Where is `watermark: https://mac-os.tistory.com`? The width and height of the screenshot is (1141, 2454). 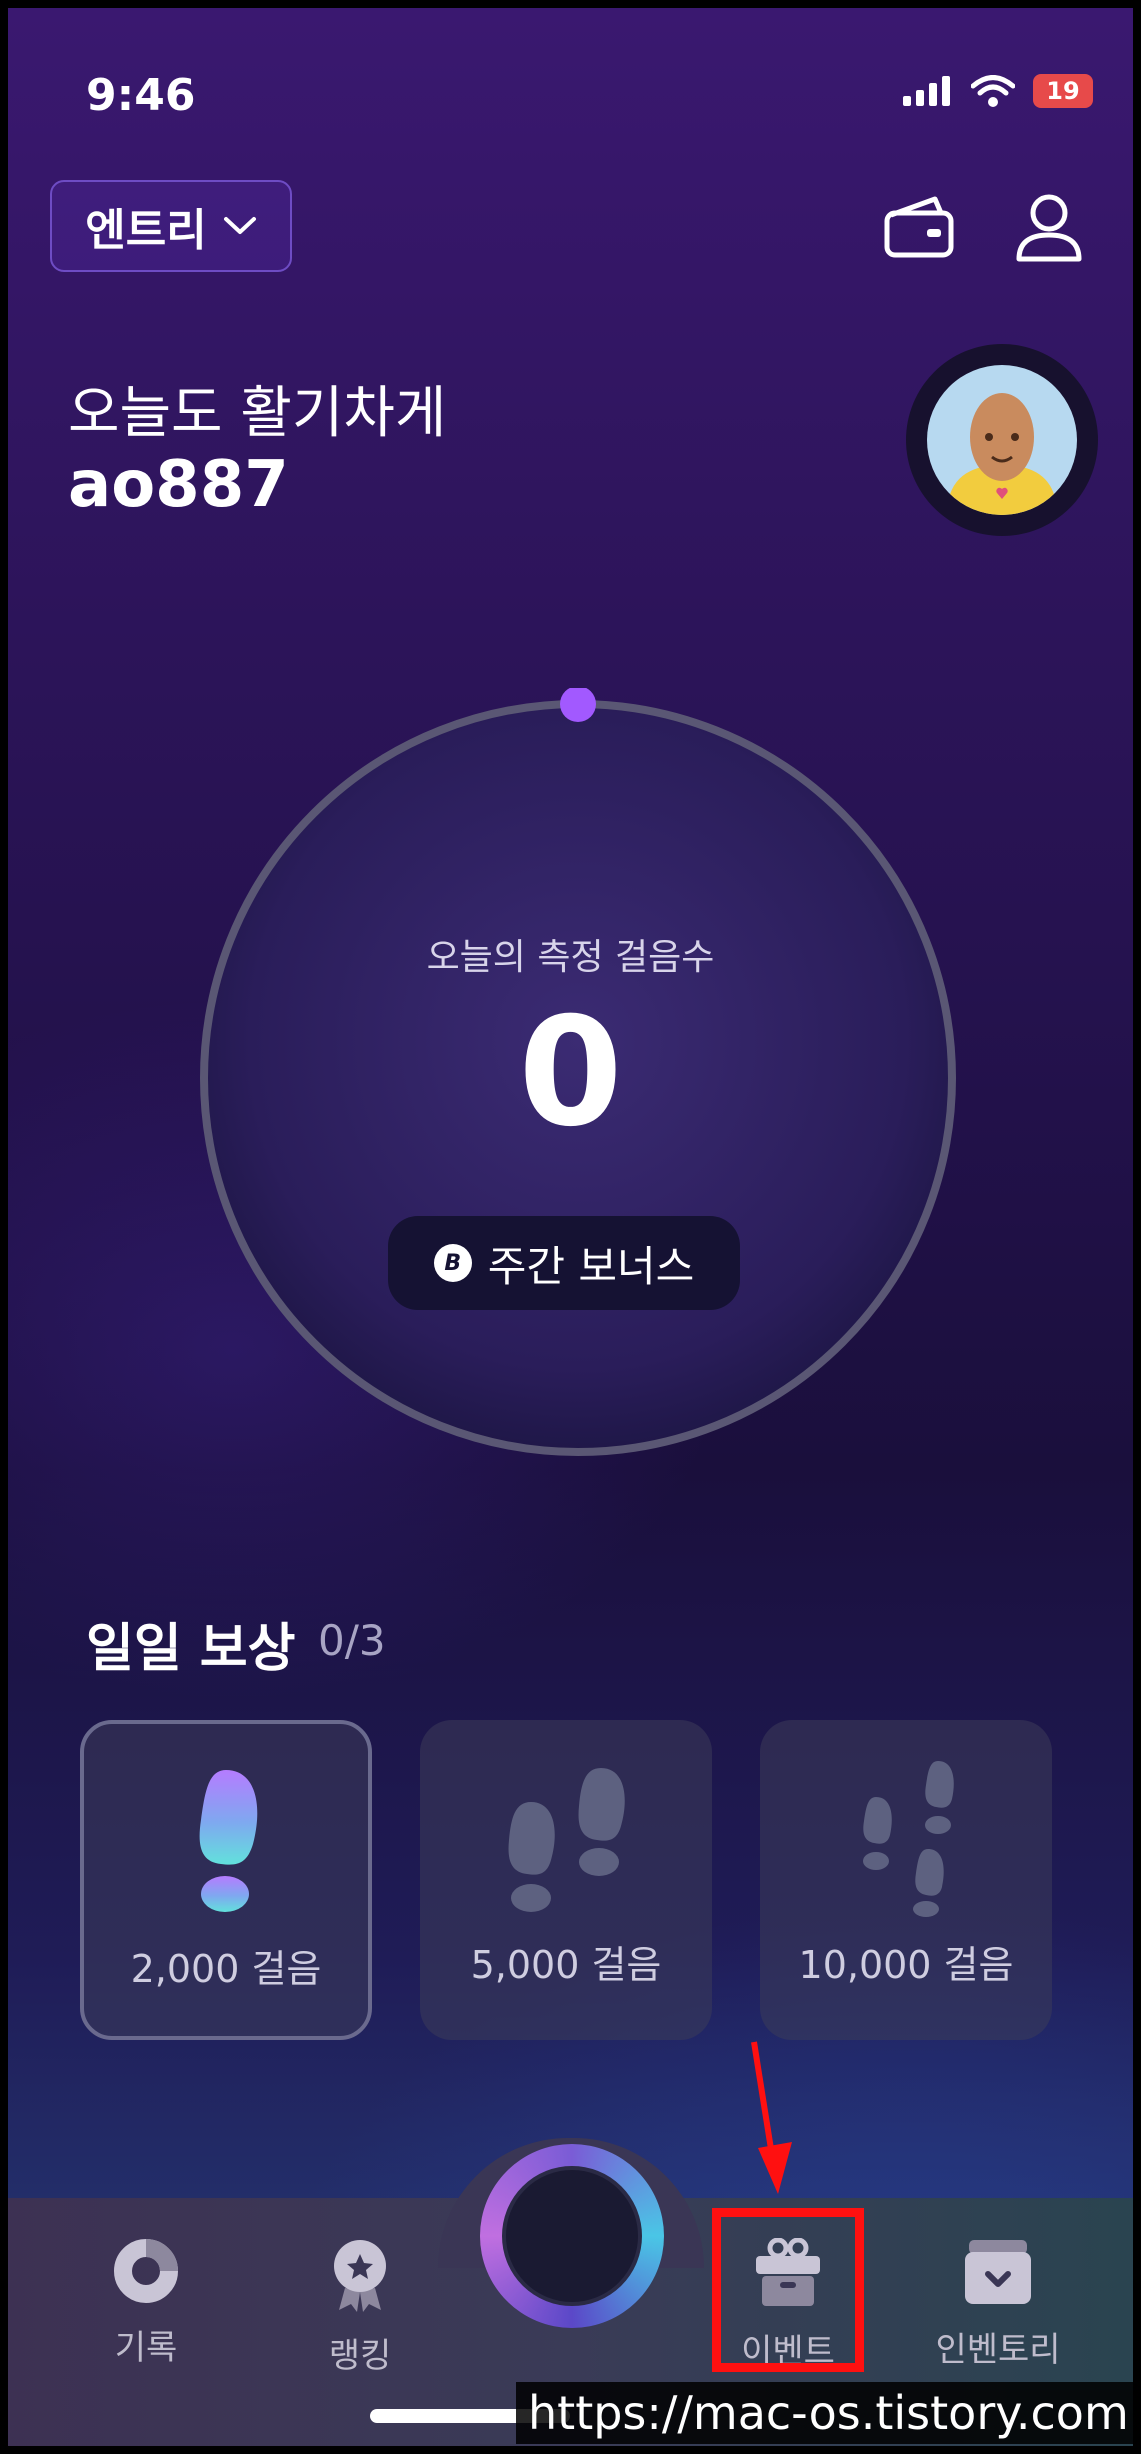
watermark: https://mac-os.tistory.com is located at coordinates (824, 2413).